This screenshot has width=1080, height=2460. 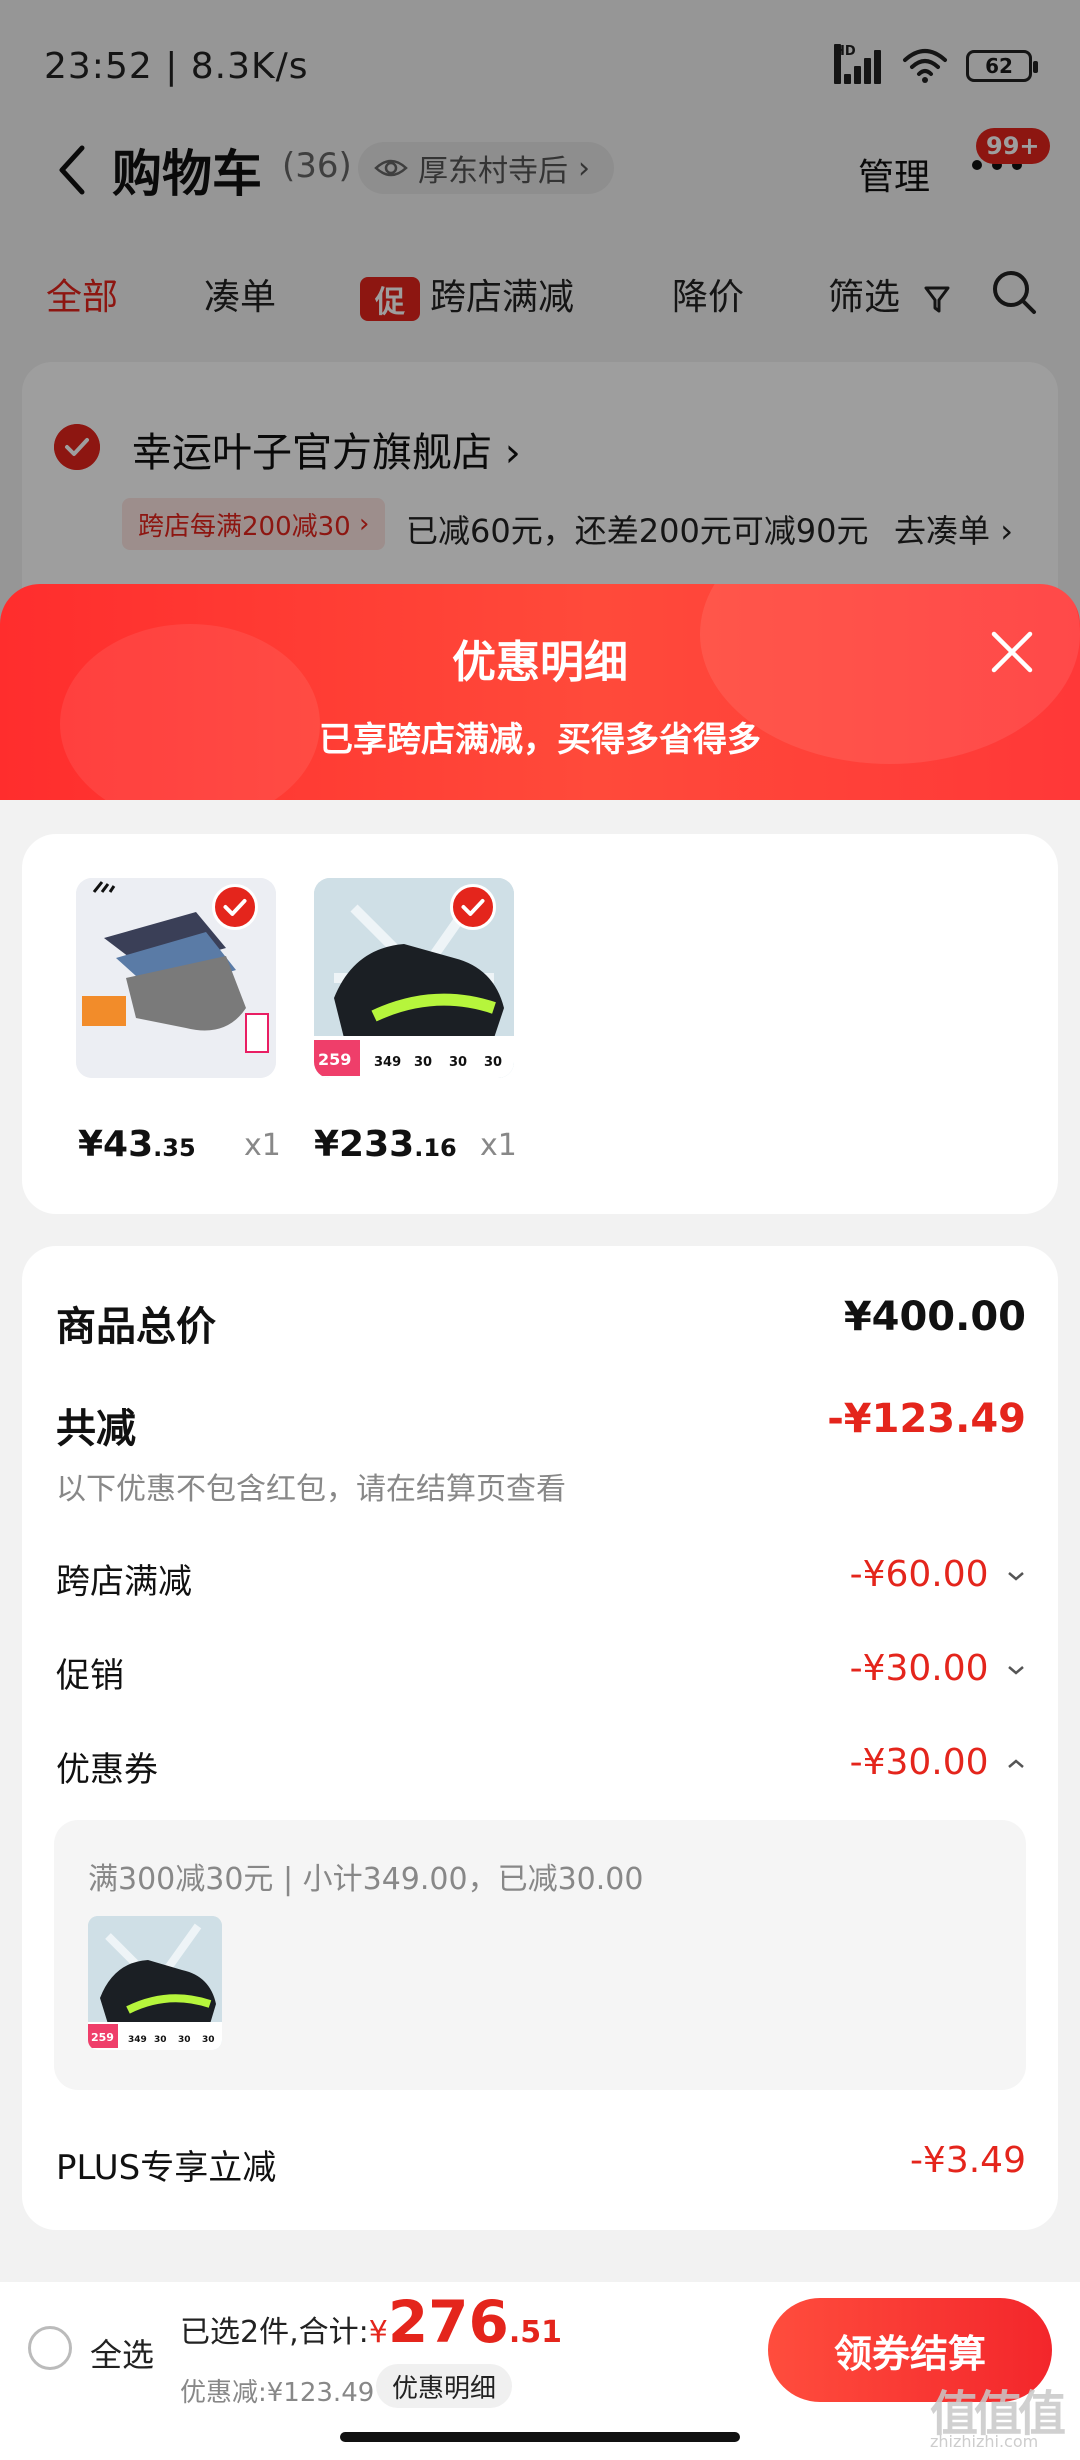 What do you see at coordinates (107, 1770) in the screenshot?
I see `coupon-label: 优惠券` at bounding box center [107, 1770].